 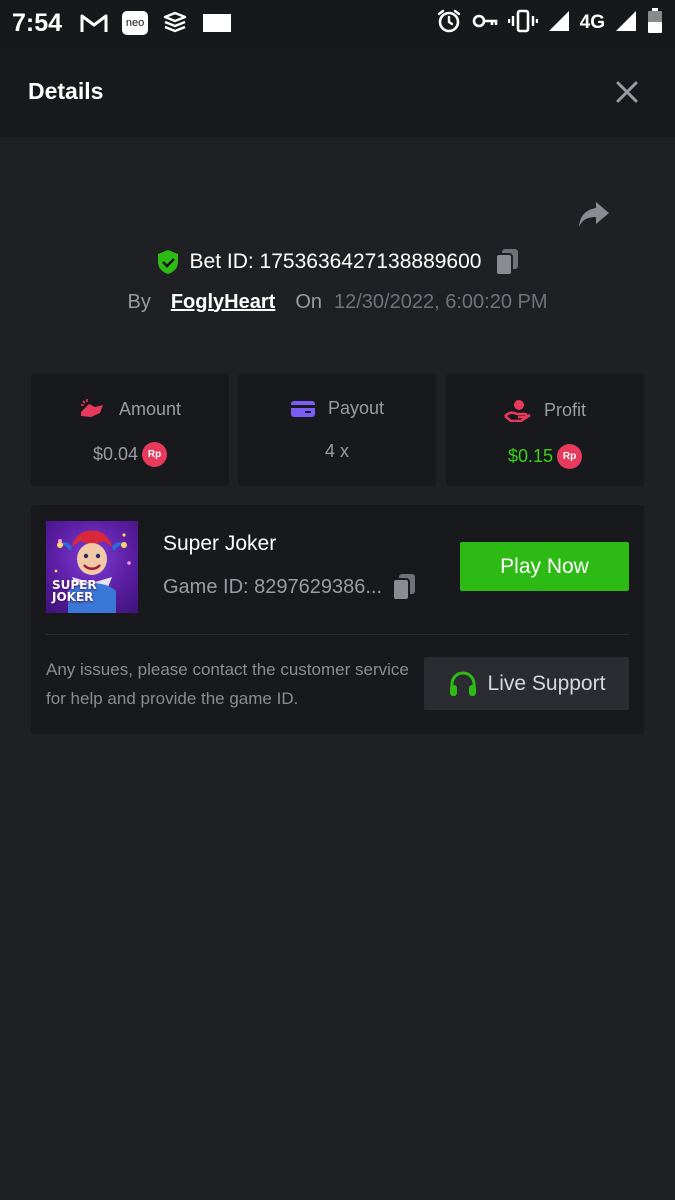 I want to click on neo-label: neo, so click(x=135, y=23).